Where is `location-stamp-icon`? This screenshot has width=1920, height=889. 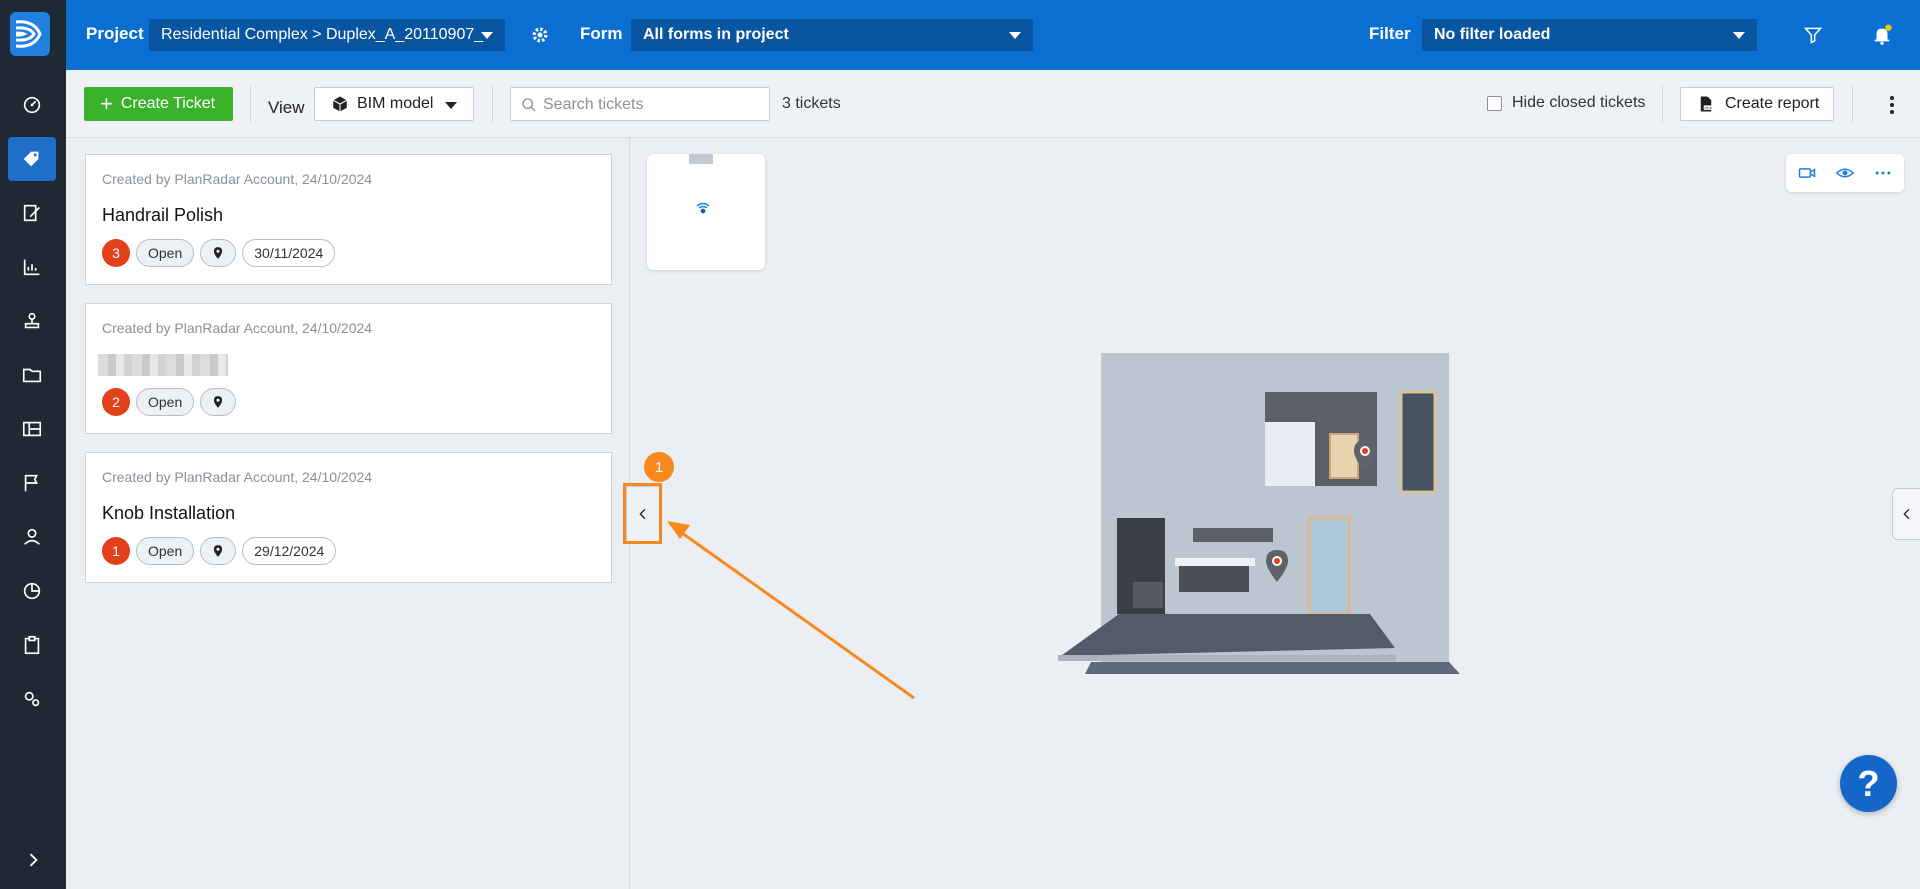 location-stamp-icon is located at coordinates (32, 320).